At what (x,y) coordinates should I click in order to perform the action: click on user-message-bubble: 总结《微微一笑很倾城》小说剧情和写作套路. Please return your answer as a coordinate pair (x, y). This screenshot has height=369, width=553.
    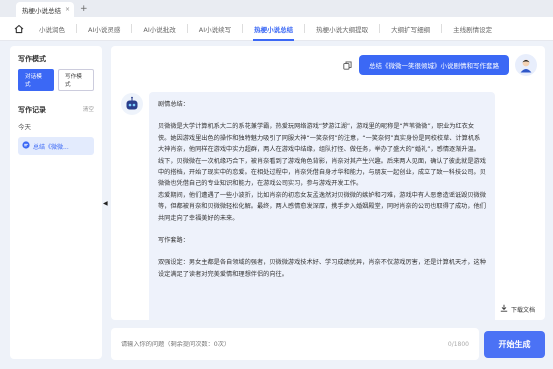
    Looking at the image, I should click on (434, 65).